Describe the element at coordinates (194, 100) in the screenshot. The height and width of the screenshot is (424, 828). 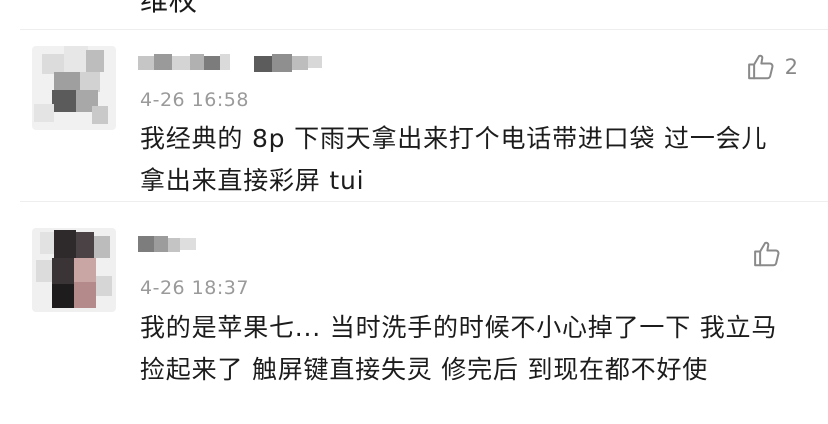
I see `comment-timestamp: 4-26 16:58` at that location.